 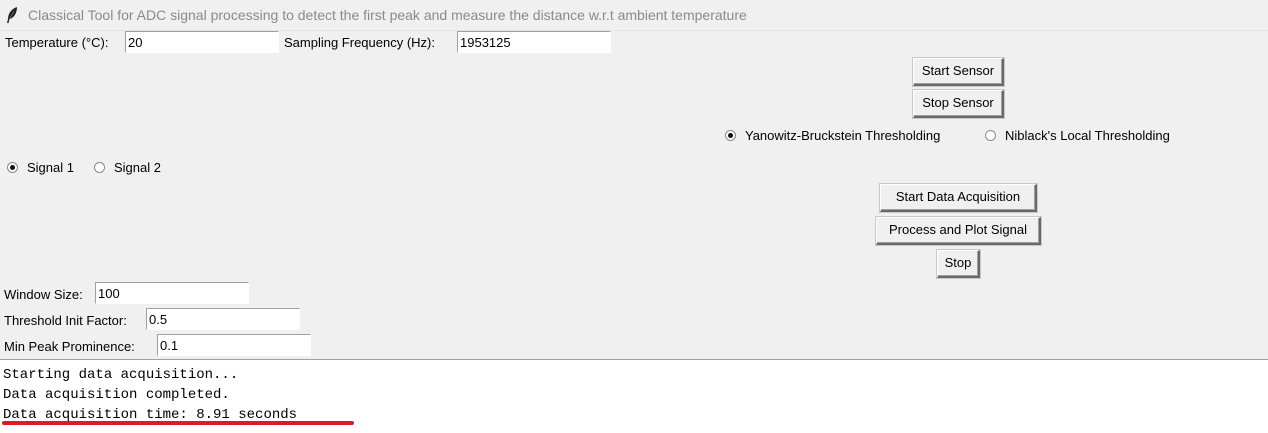 I want to click on radio-signal-1: Signal 1, so click(x=40, y=167).